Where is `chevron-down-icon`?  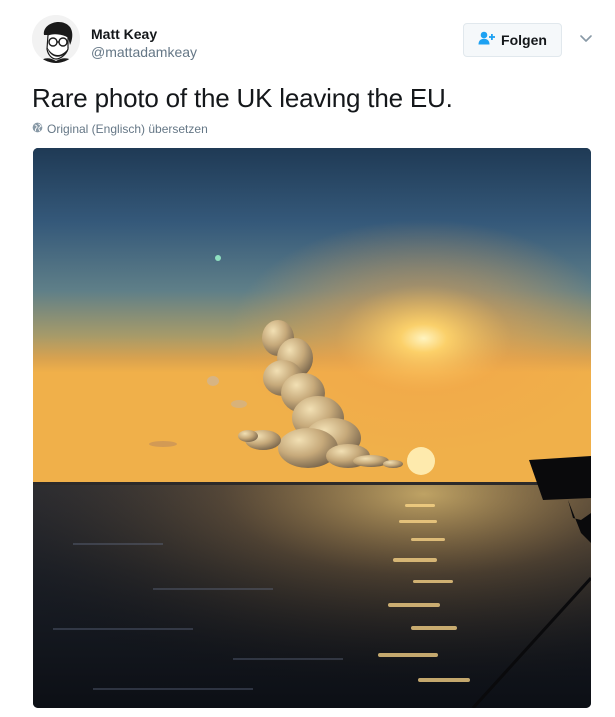 chevron-down-icon is located at coordinates (586, 38).